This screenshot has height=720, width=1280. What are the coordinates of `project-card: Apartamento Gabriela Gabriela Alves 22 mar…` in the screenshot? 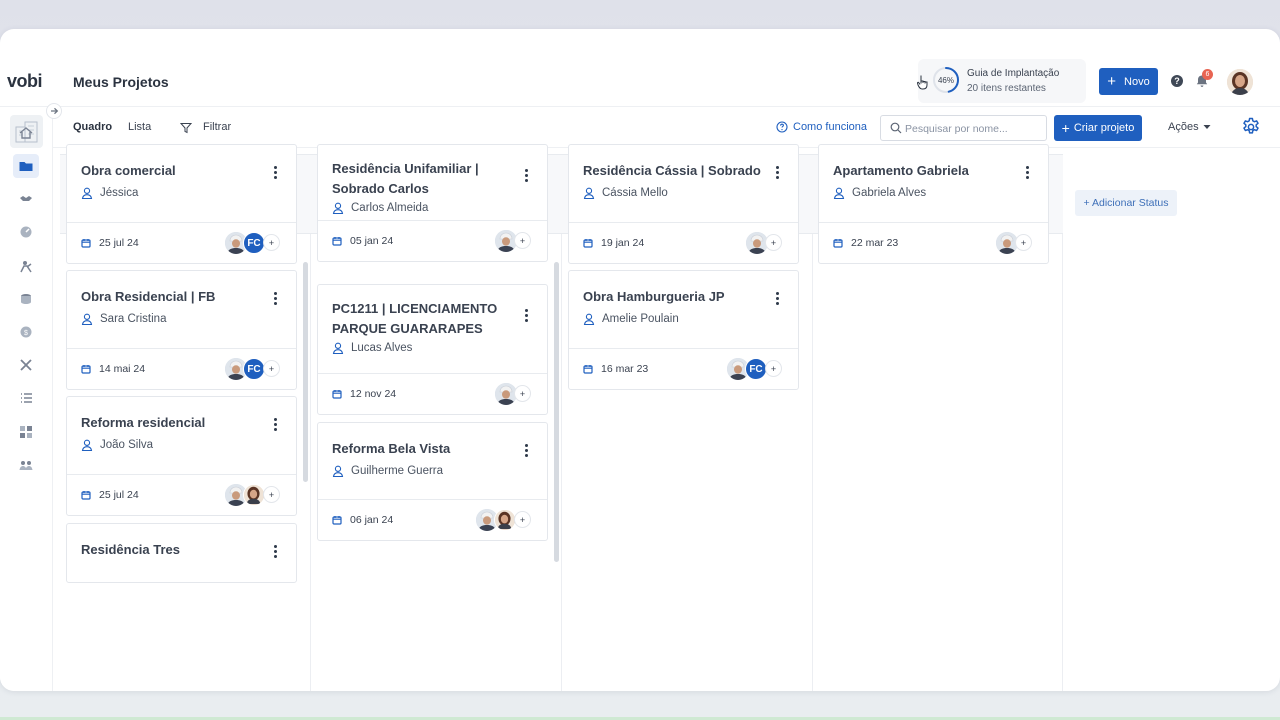 It's located at (933, 204).